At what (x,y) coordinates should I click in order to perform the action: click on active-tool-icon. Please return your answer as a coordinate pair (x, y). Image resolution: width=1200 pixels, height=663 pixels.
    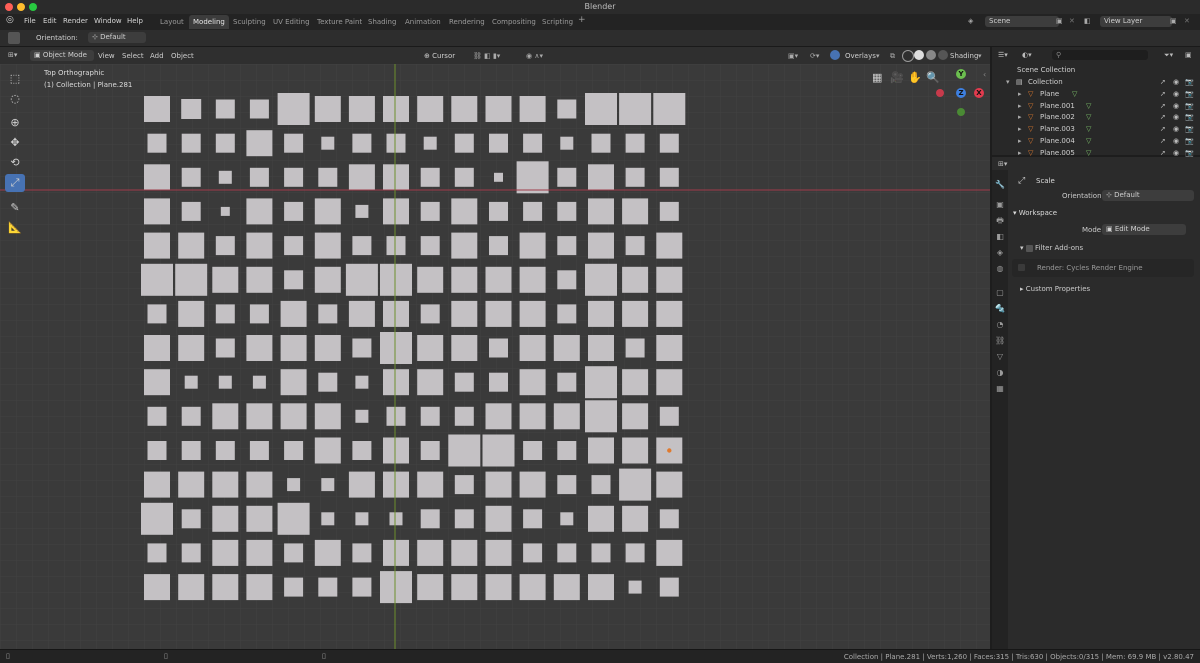
    Looking at the image, I should click on (14, 38).